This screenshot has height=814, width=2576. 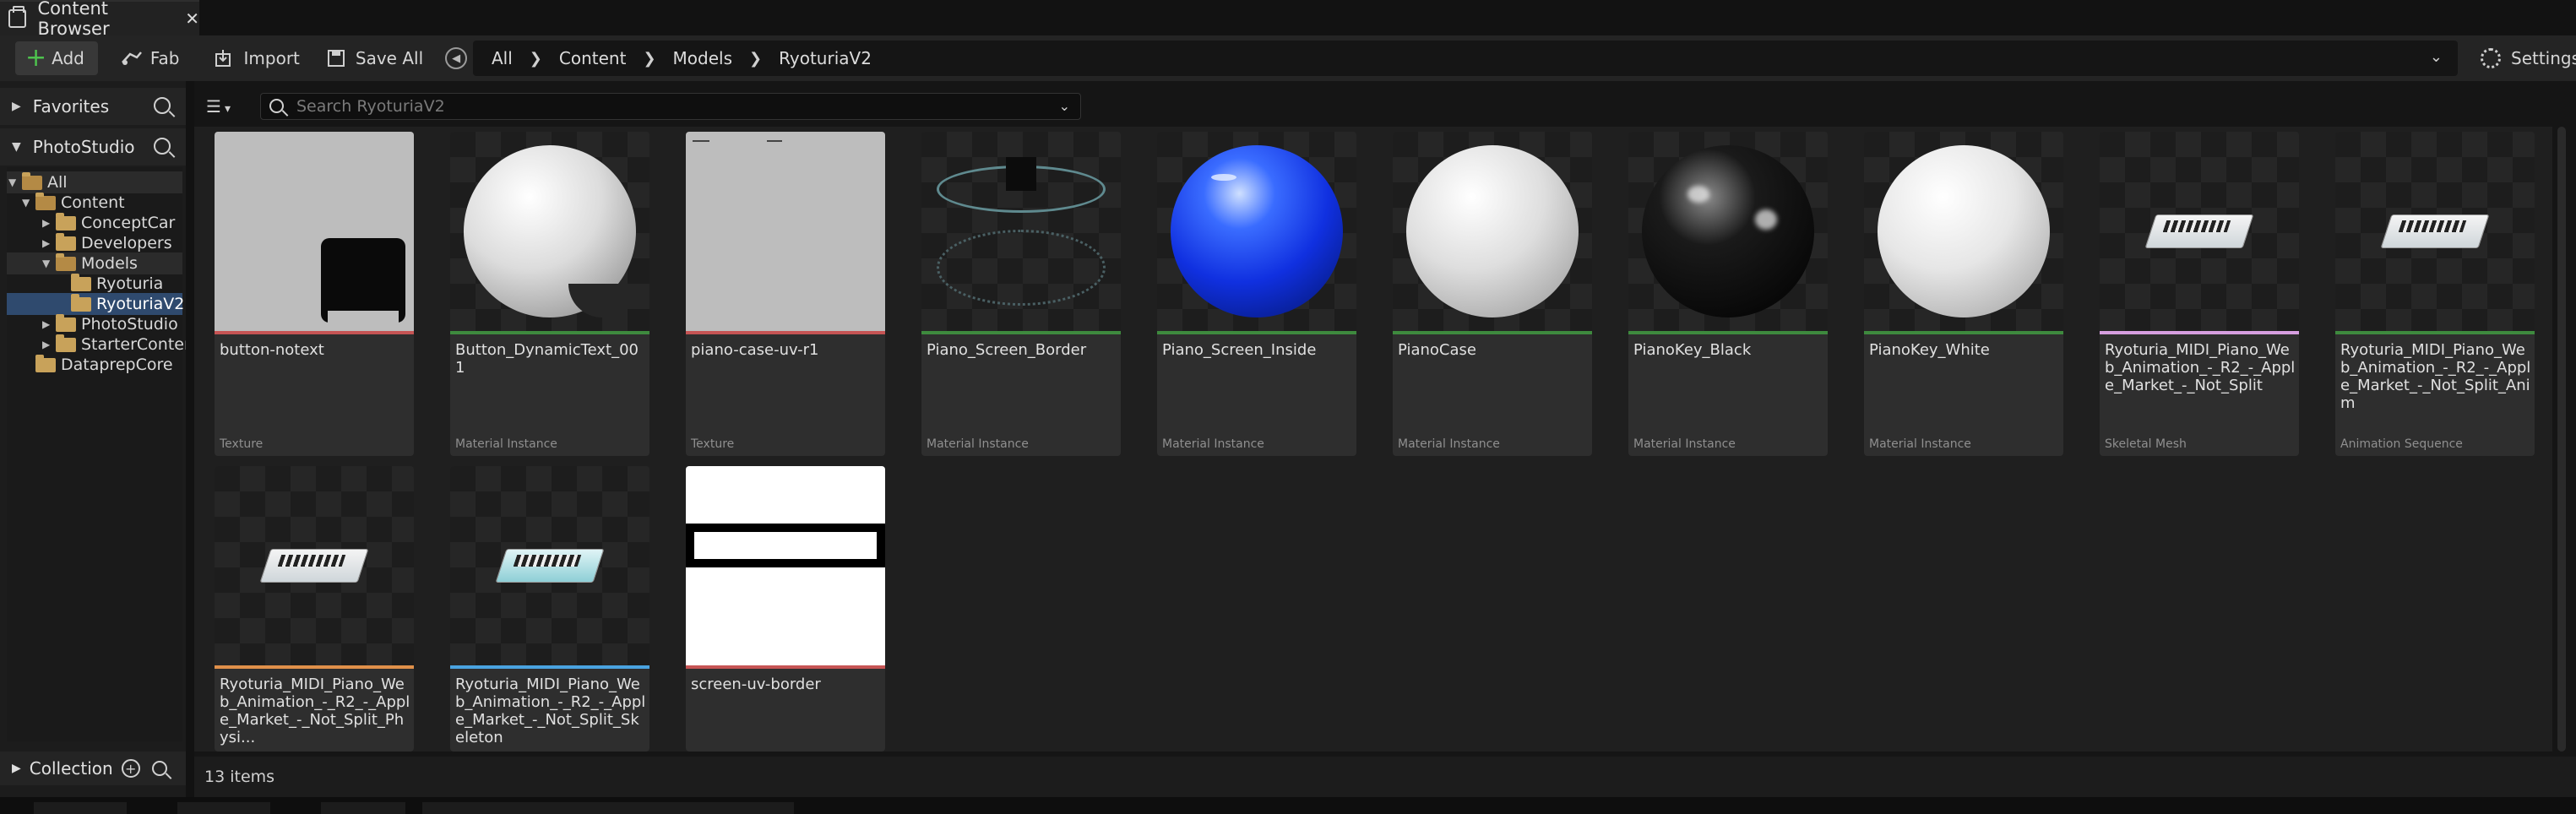 I want to click on asset-type: Skeletal Mesh, so click(x=2146, y=444).